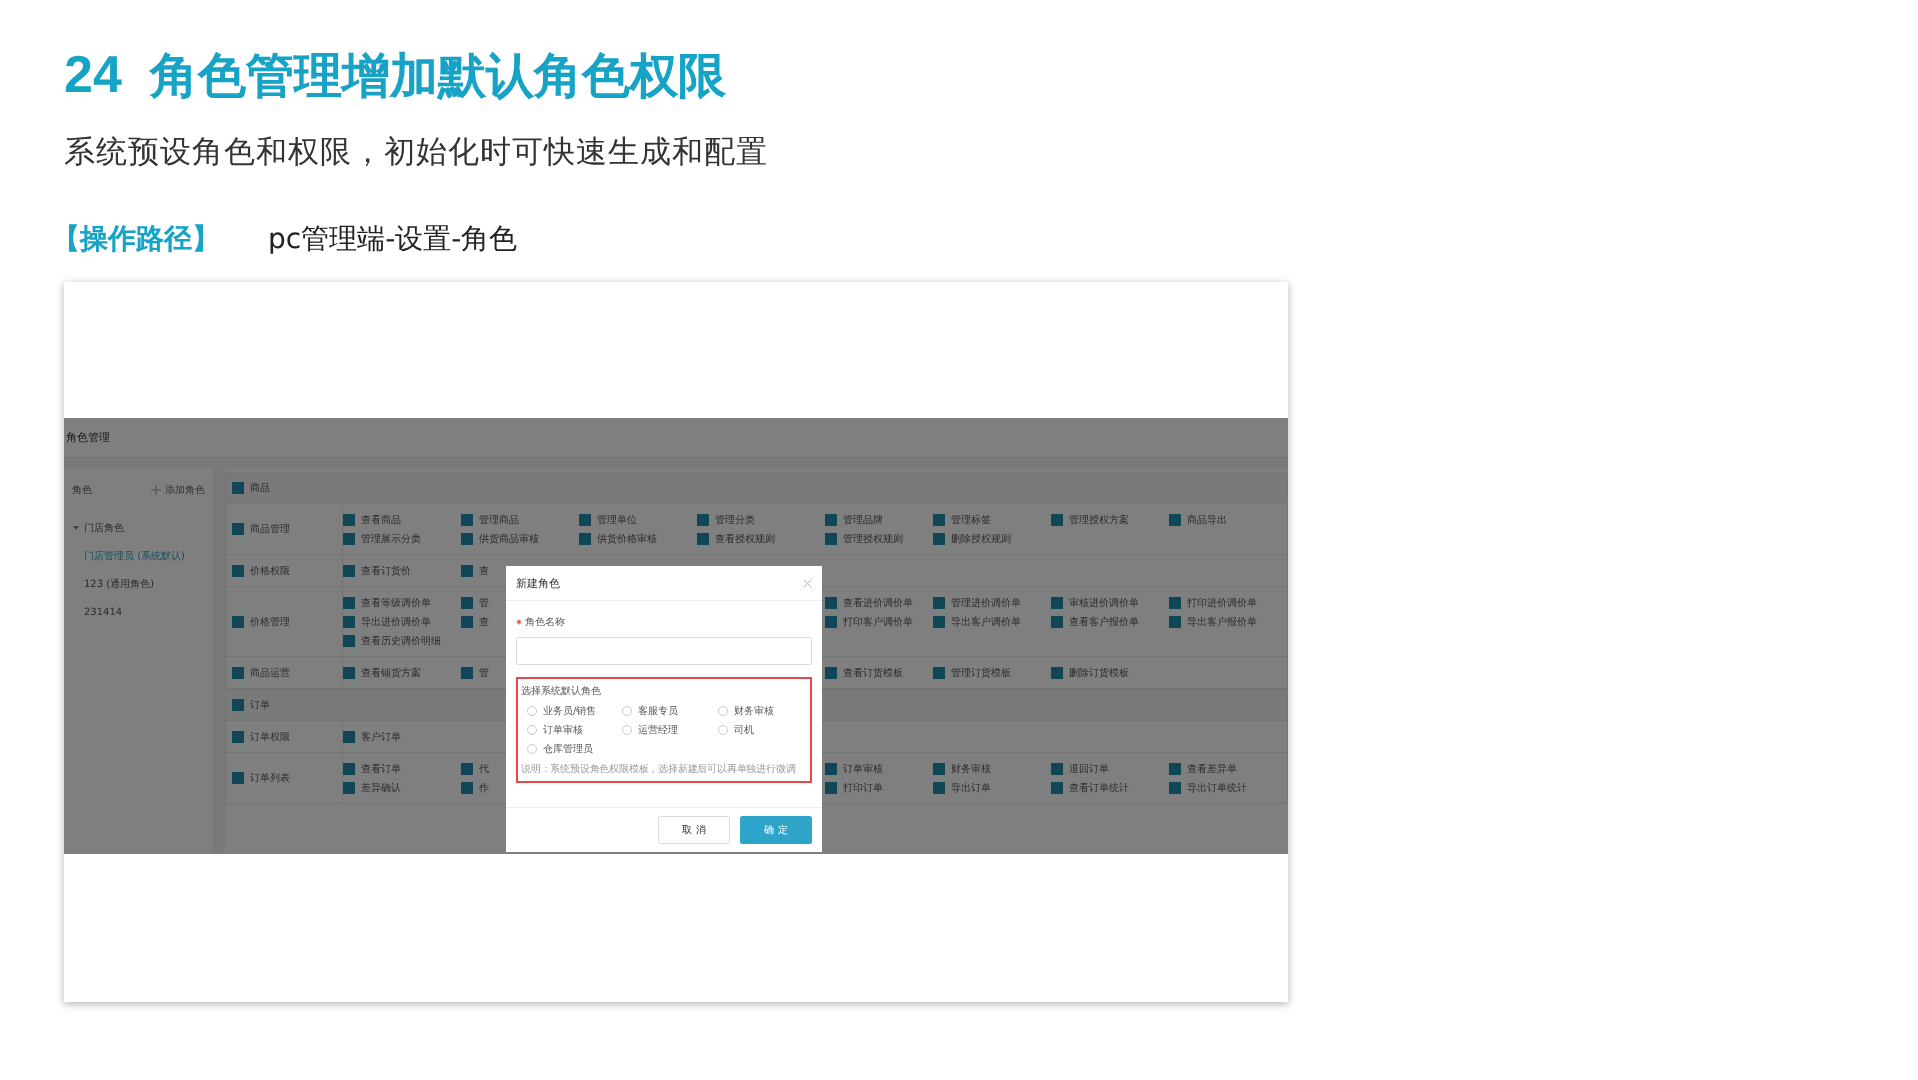  Describe the element at coordinates (664, 651) in the screenshot. I see `role-name-field` at that location.